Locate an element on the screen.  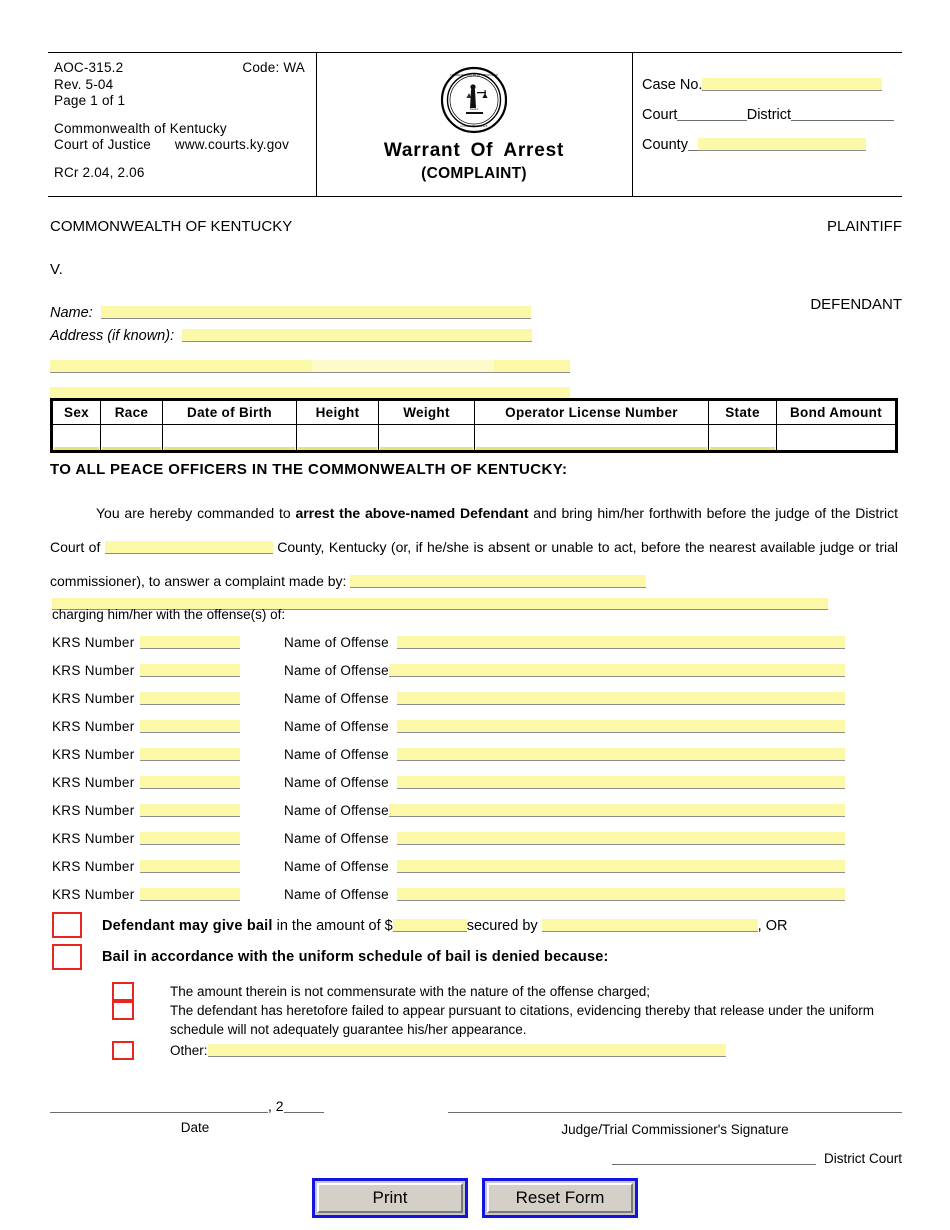
form-page-number: Page 1 of 1 is located at coordinates (90, 100).